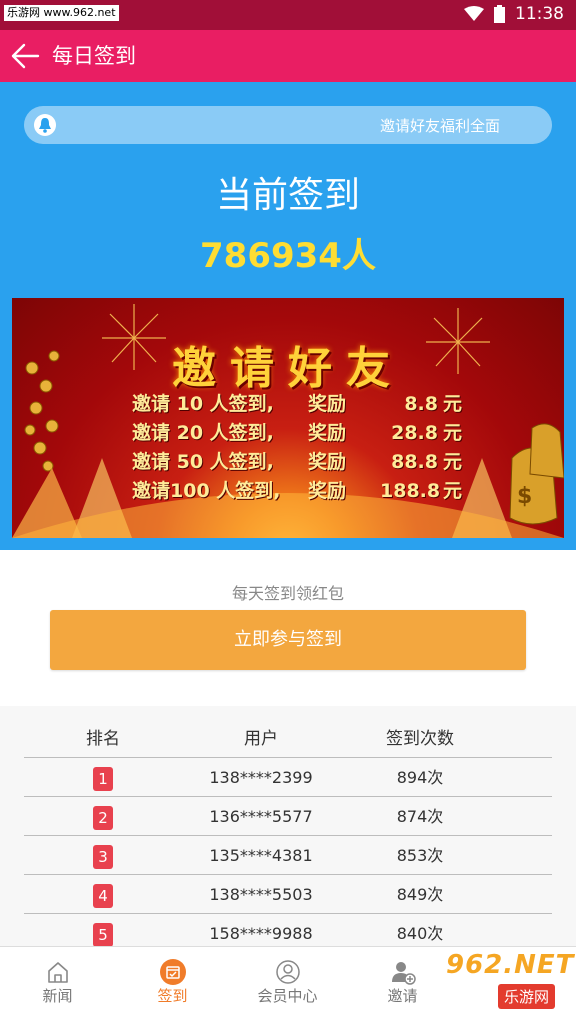 This screenshot has height=1024, width=576. What do you see at coordinates (103, 895) in the screenshot?
I see `rank-badge: 4` at bounding box center [103, 895].